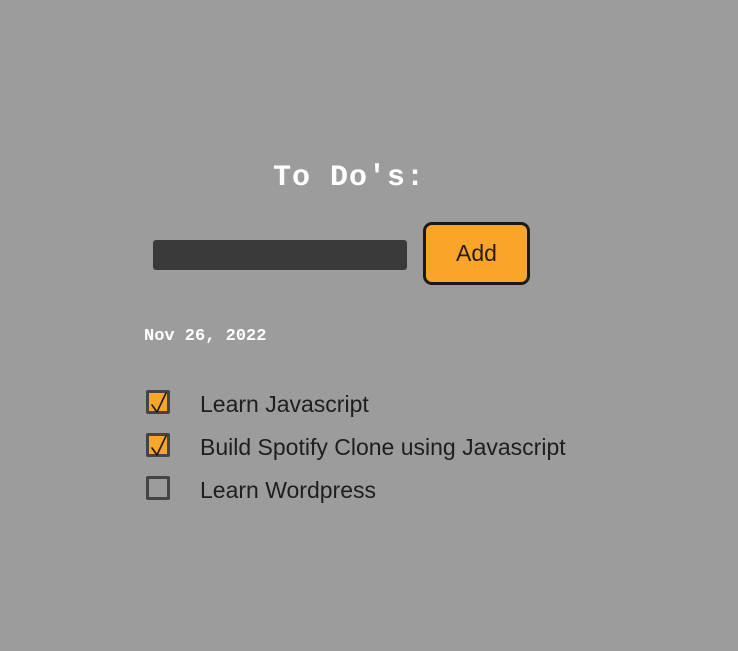 This screenshot has width=738, height=651. Describe the element at coordinates (349, 178) in the screenshot. I see `page-title: To Do's:` at that location.